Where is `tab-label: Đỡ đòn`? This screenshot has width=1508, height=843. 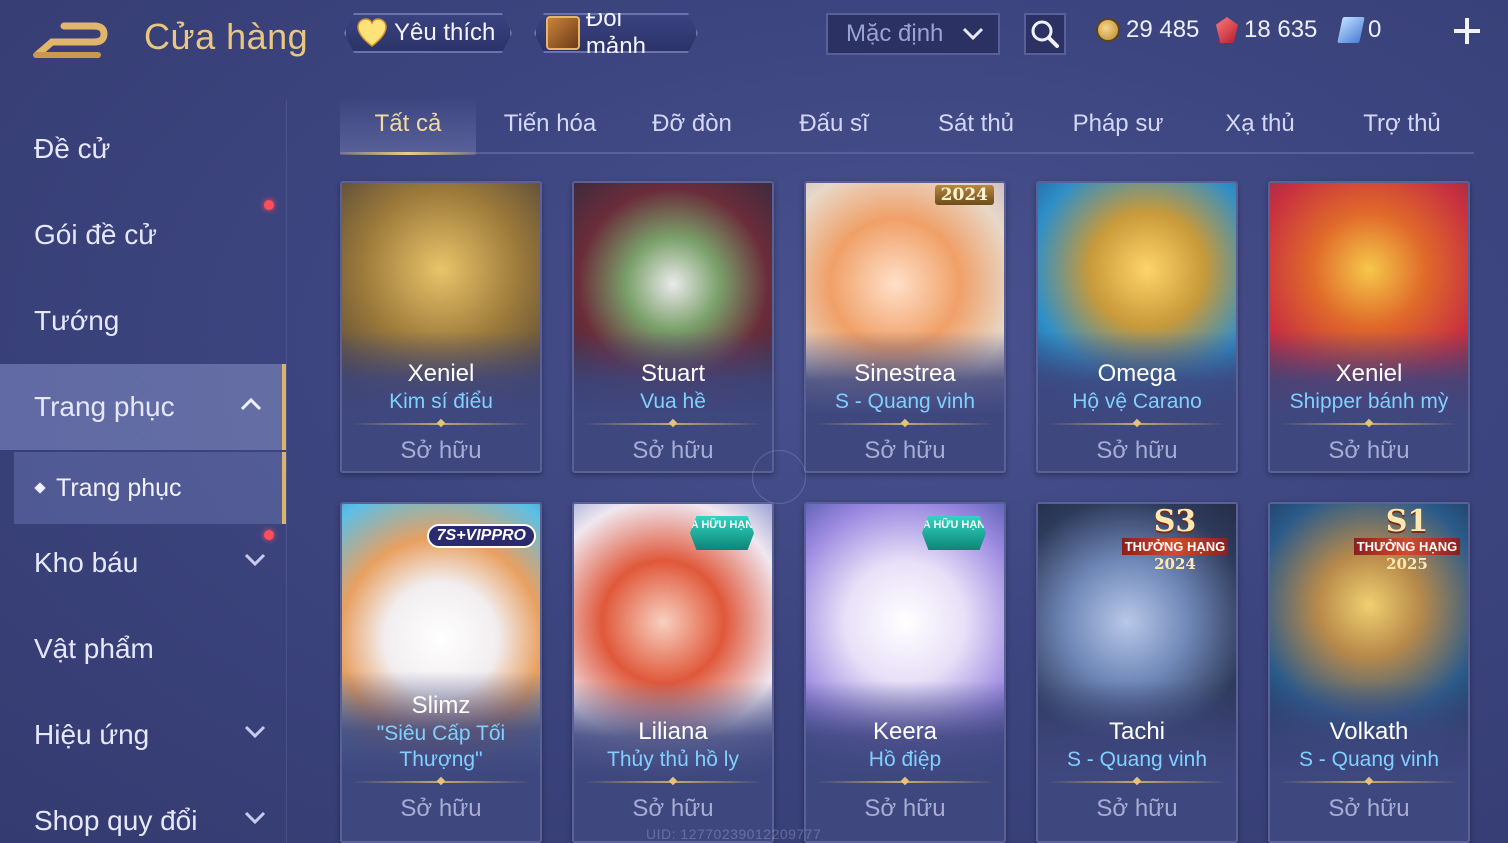
tab-label: Đỡ đòn is located at coordinates (692, 123).